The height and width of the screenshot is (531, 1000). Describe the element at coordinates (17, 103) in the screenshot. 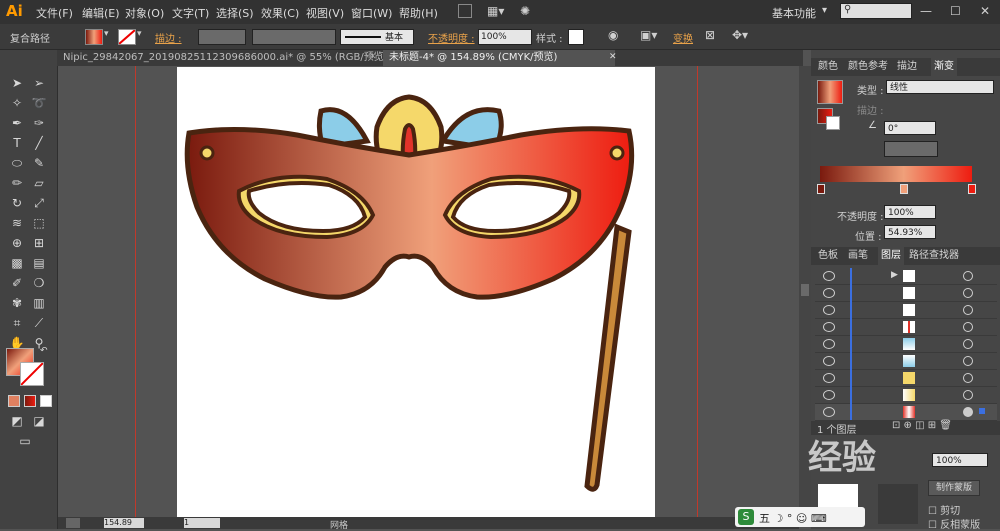

I see `magic-wand-tool-icon: ✧` at that location.